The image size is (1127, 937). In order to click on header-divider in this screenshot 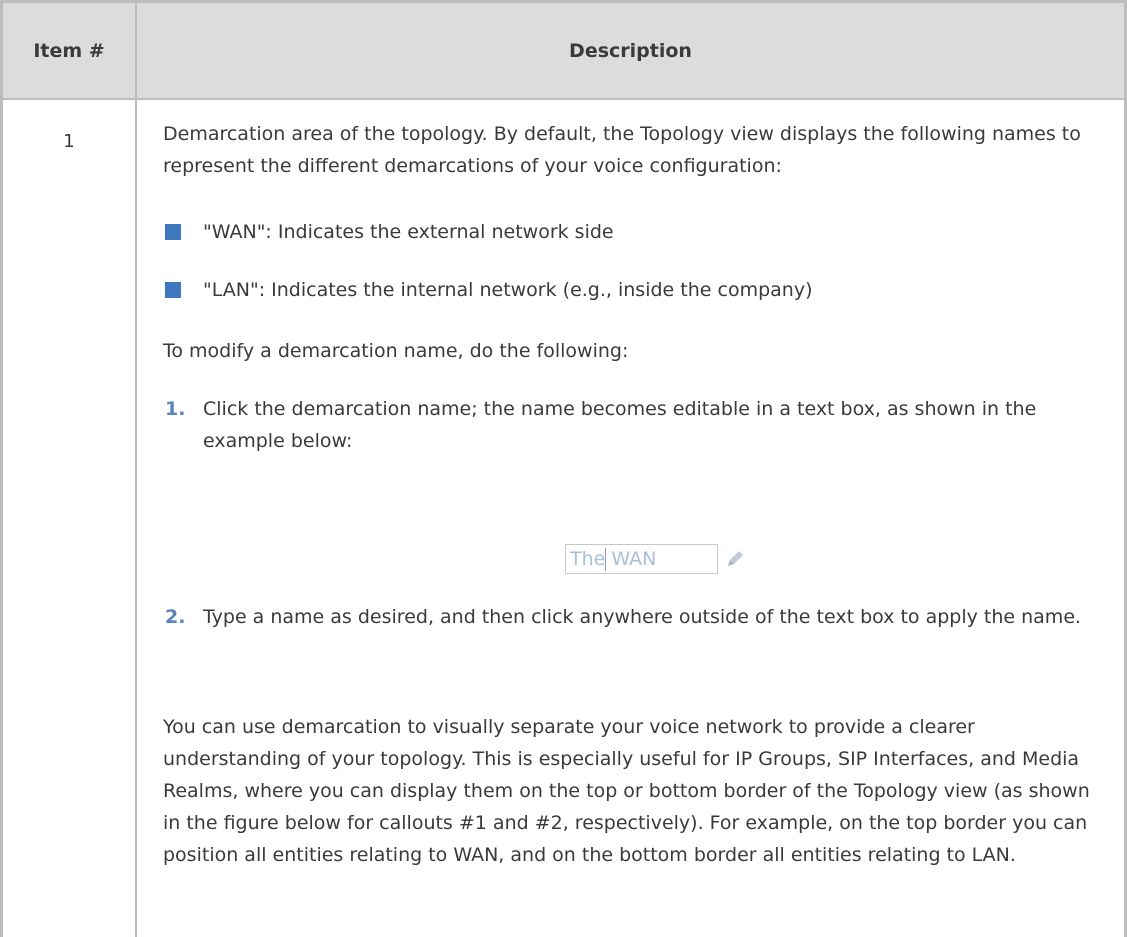, I will do `click(563, 99)`.